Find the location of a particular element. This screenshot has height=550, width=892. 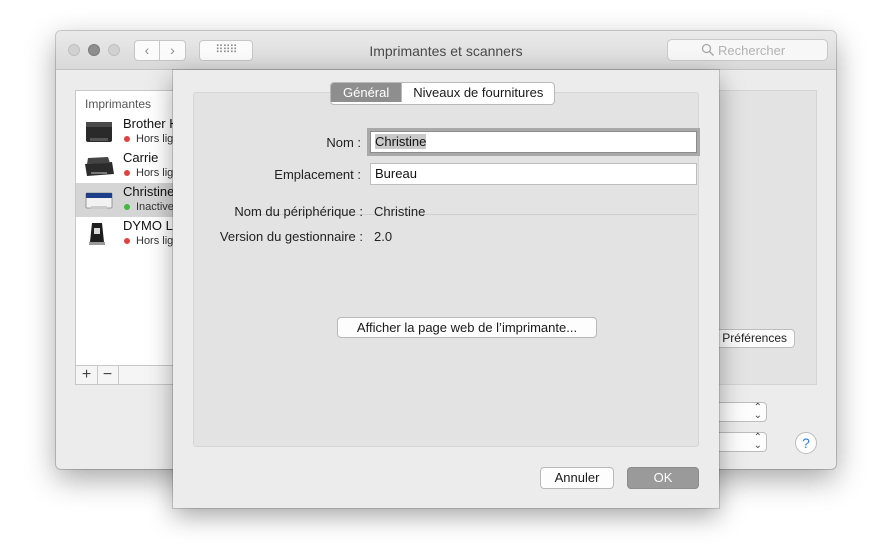

inkjet-printer-icon is located at coordinates (99, 166).